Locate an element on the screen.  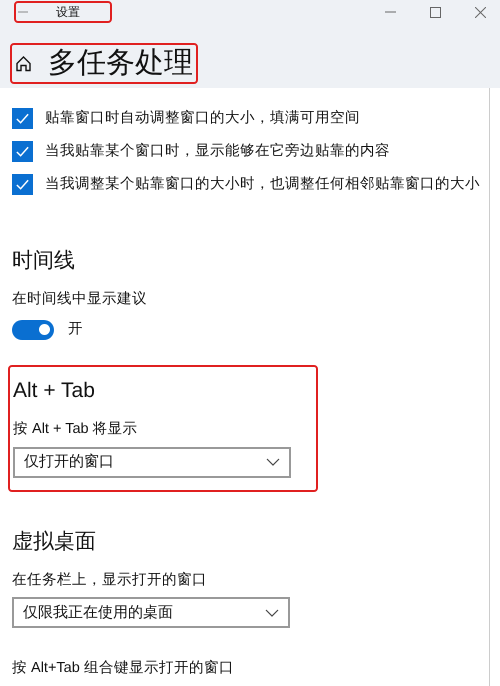
home-icon is located at coordinates (23, 63).